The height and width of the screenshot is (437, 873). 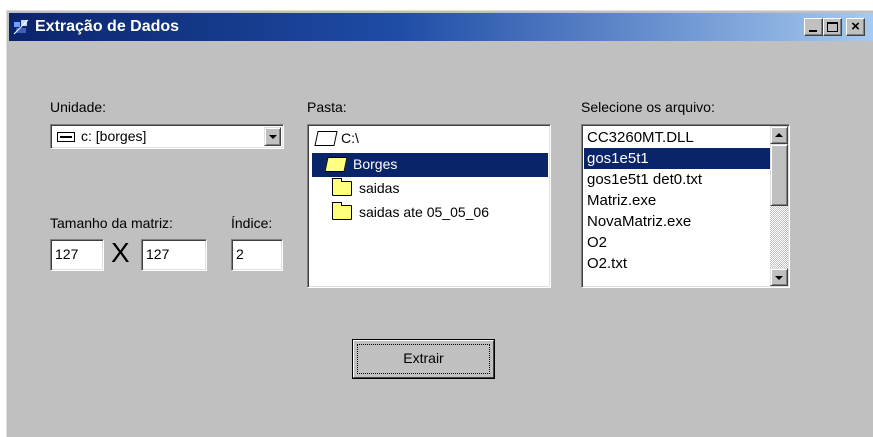 What do you see at coordinates (678, 158) in the screenshot?
I see `list-item: gos1e5t1` at bounding box center [678, 158].